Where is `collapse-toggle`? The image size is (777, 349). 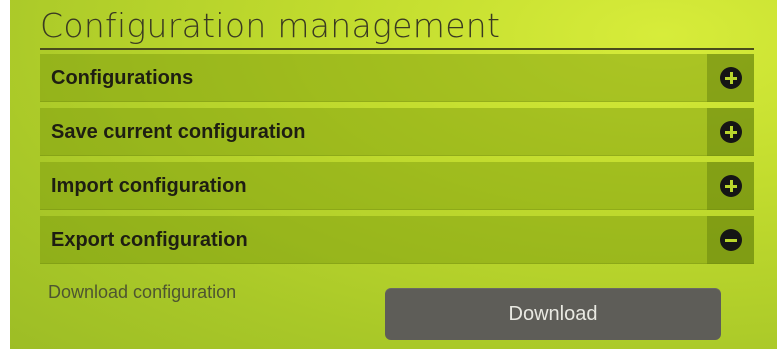 collapse-toggle is located at coordinates (730, 240).